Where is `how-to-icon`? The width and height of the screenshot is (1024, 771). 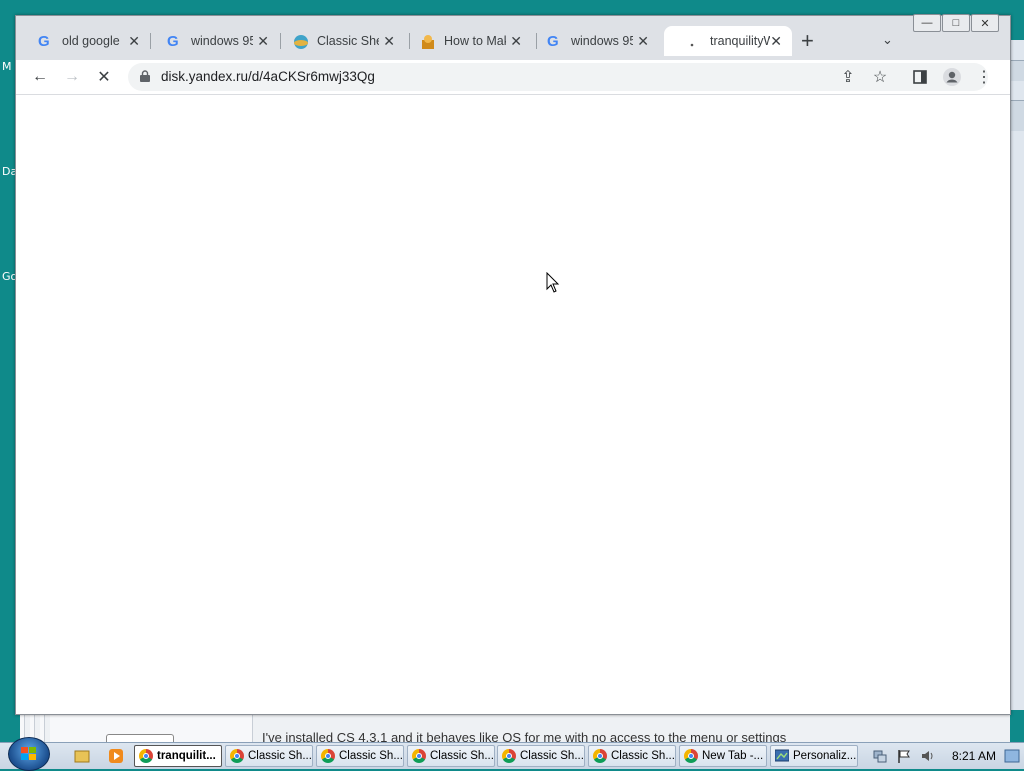 how-to-icon is located at coordinates (428, 42).